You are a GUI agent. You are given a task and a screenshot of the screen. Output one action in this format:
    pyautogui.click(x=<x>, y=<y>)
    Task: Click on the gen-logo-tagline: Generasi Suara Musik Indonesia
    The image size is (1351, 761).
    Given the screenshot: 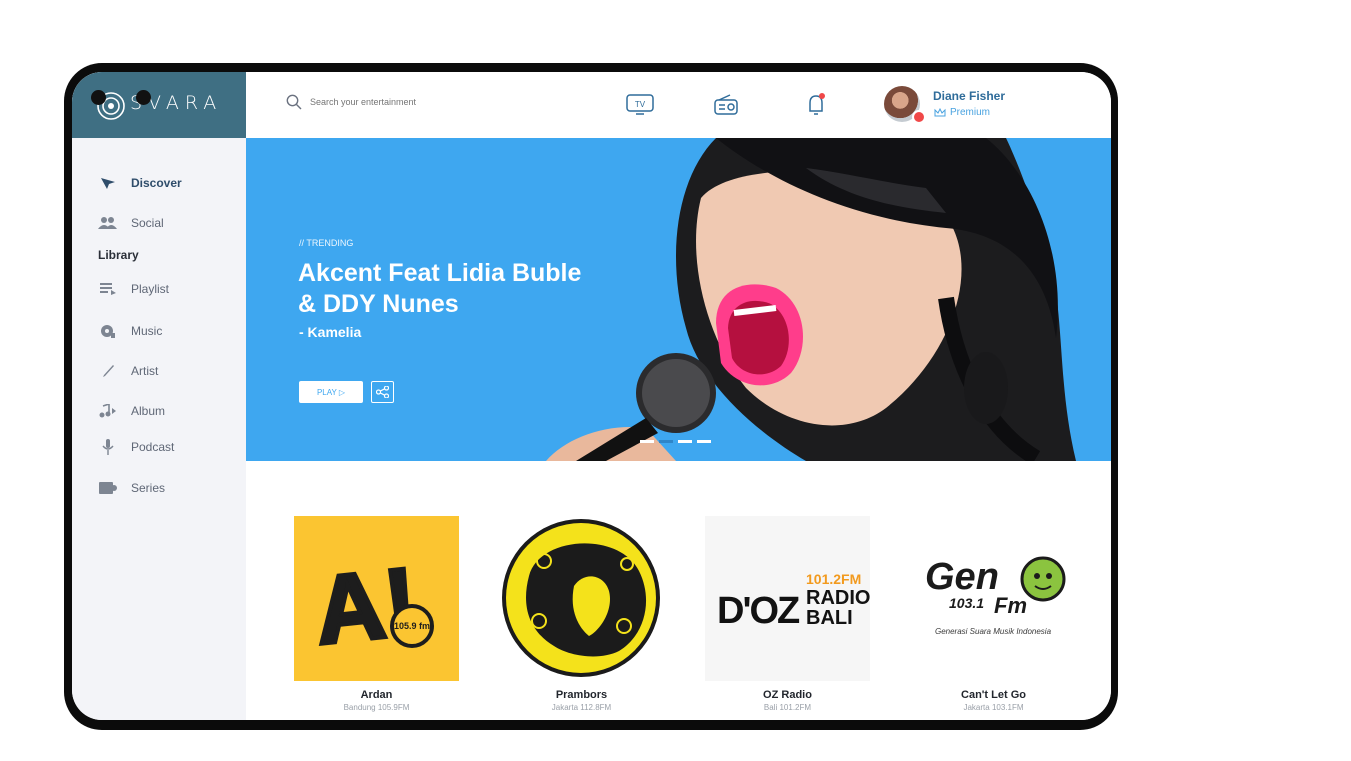 What is the action you would take?
    pyautogui.click(x=993, y=631)
    